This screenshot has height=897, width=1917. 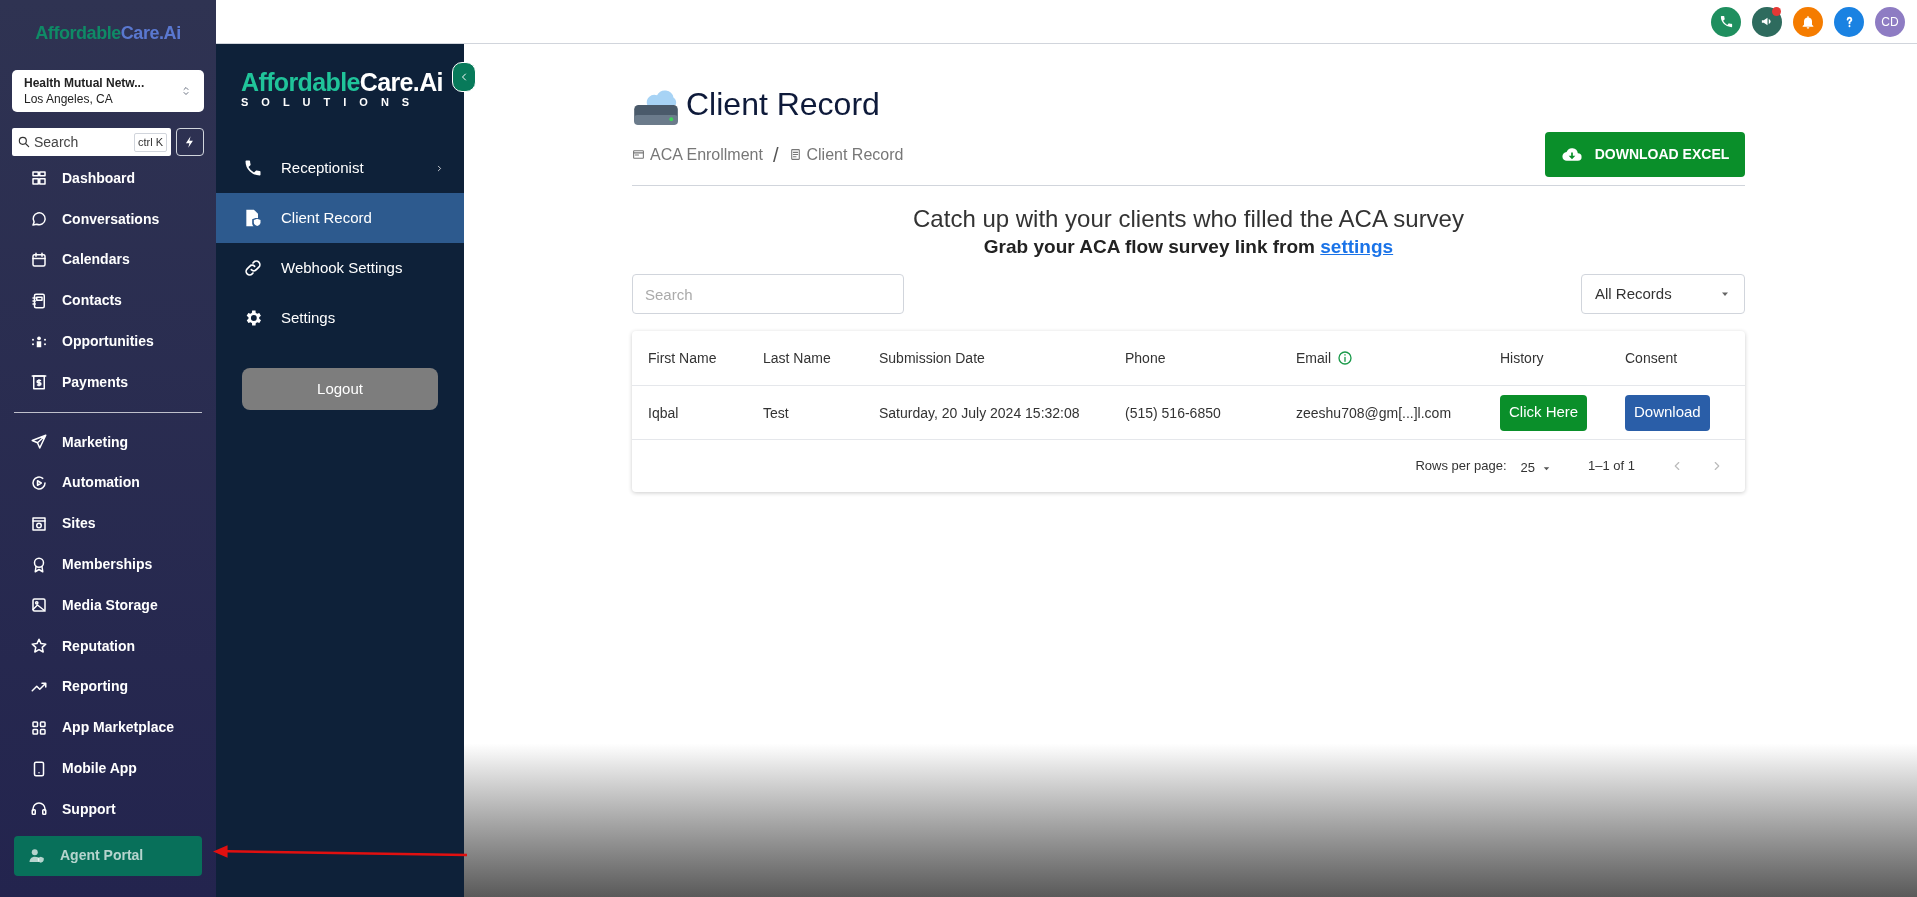 I want to click on sidebar-item: Media Storage, so click(x=108, y=605).